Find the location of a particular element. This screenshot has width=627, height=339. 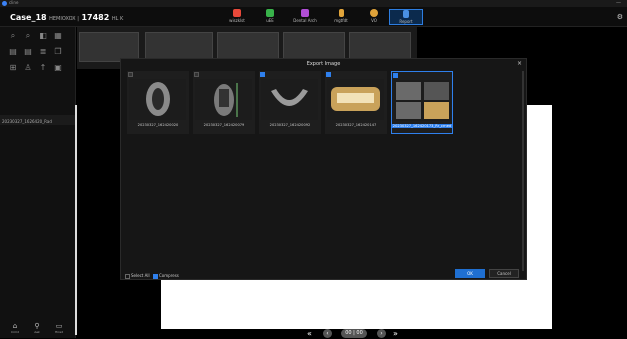

dialog-scrollbar is located at coordinates (523, 171).